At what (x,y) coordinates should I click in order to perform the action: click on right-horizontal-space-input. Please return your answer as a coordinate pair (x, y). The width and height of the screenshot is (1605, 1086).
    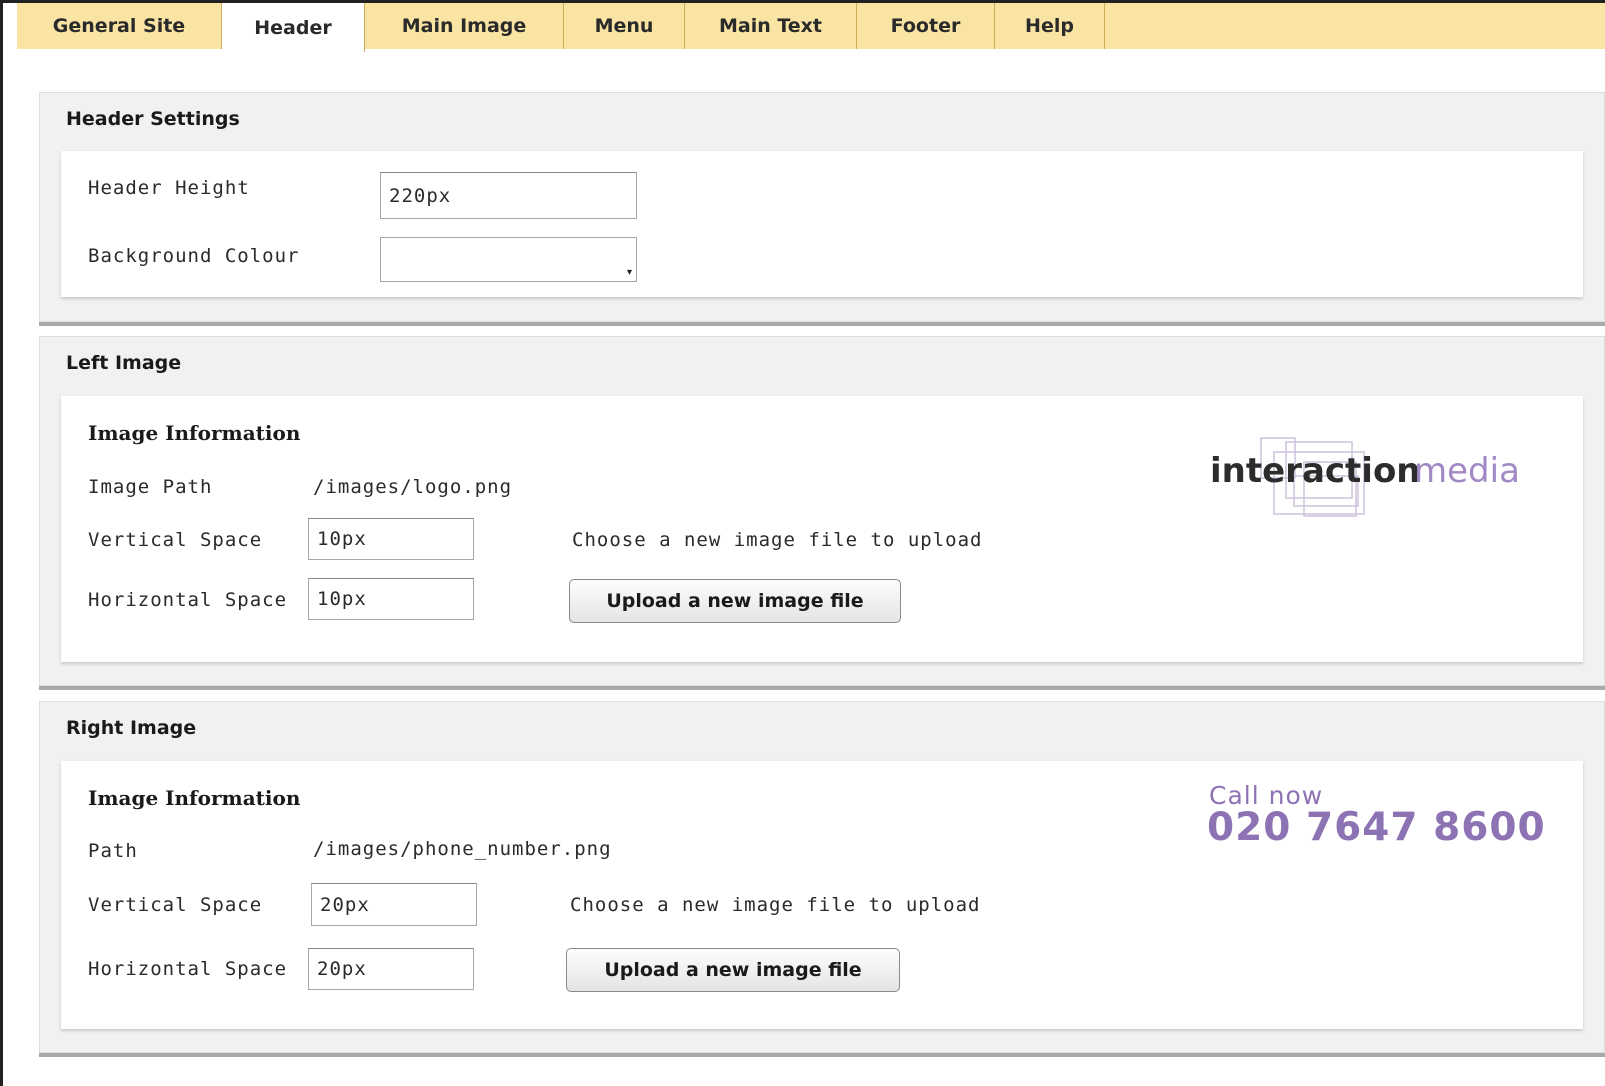
    Looking at the image, I should click on (391, 969).